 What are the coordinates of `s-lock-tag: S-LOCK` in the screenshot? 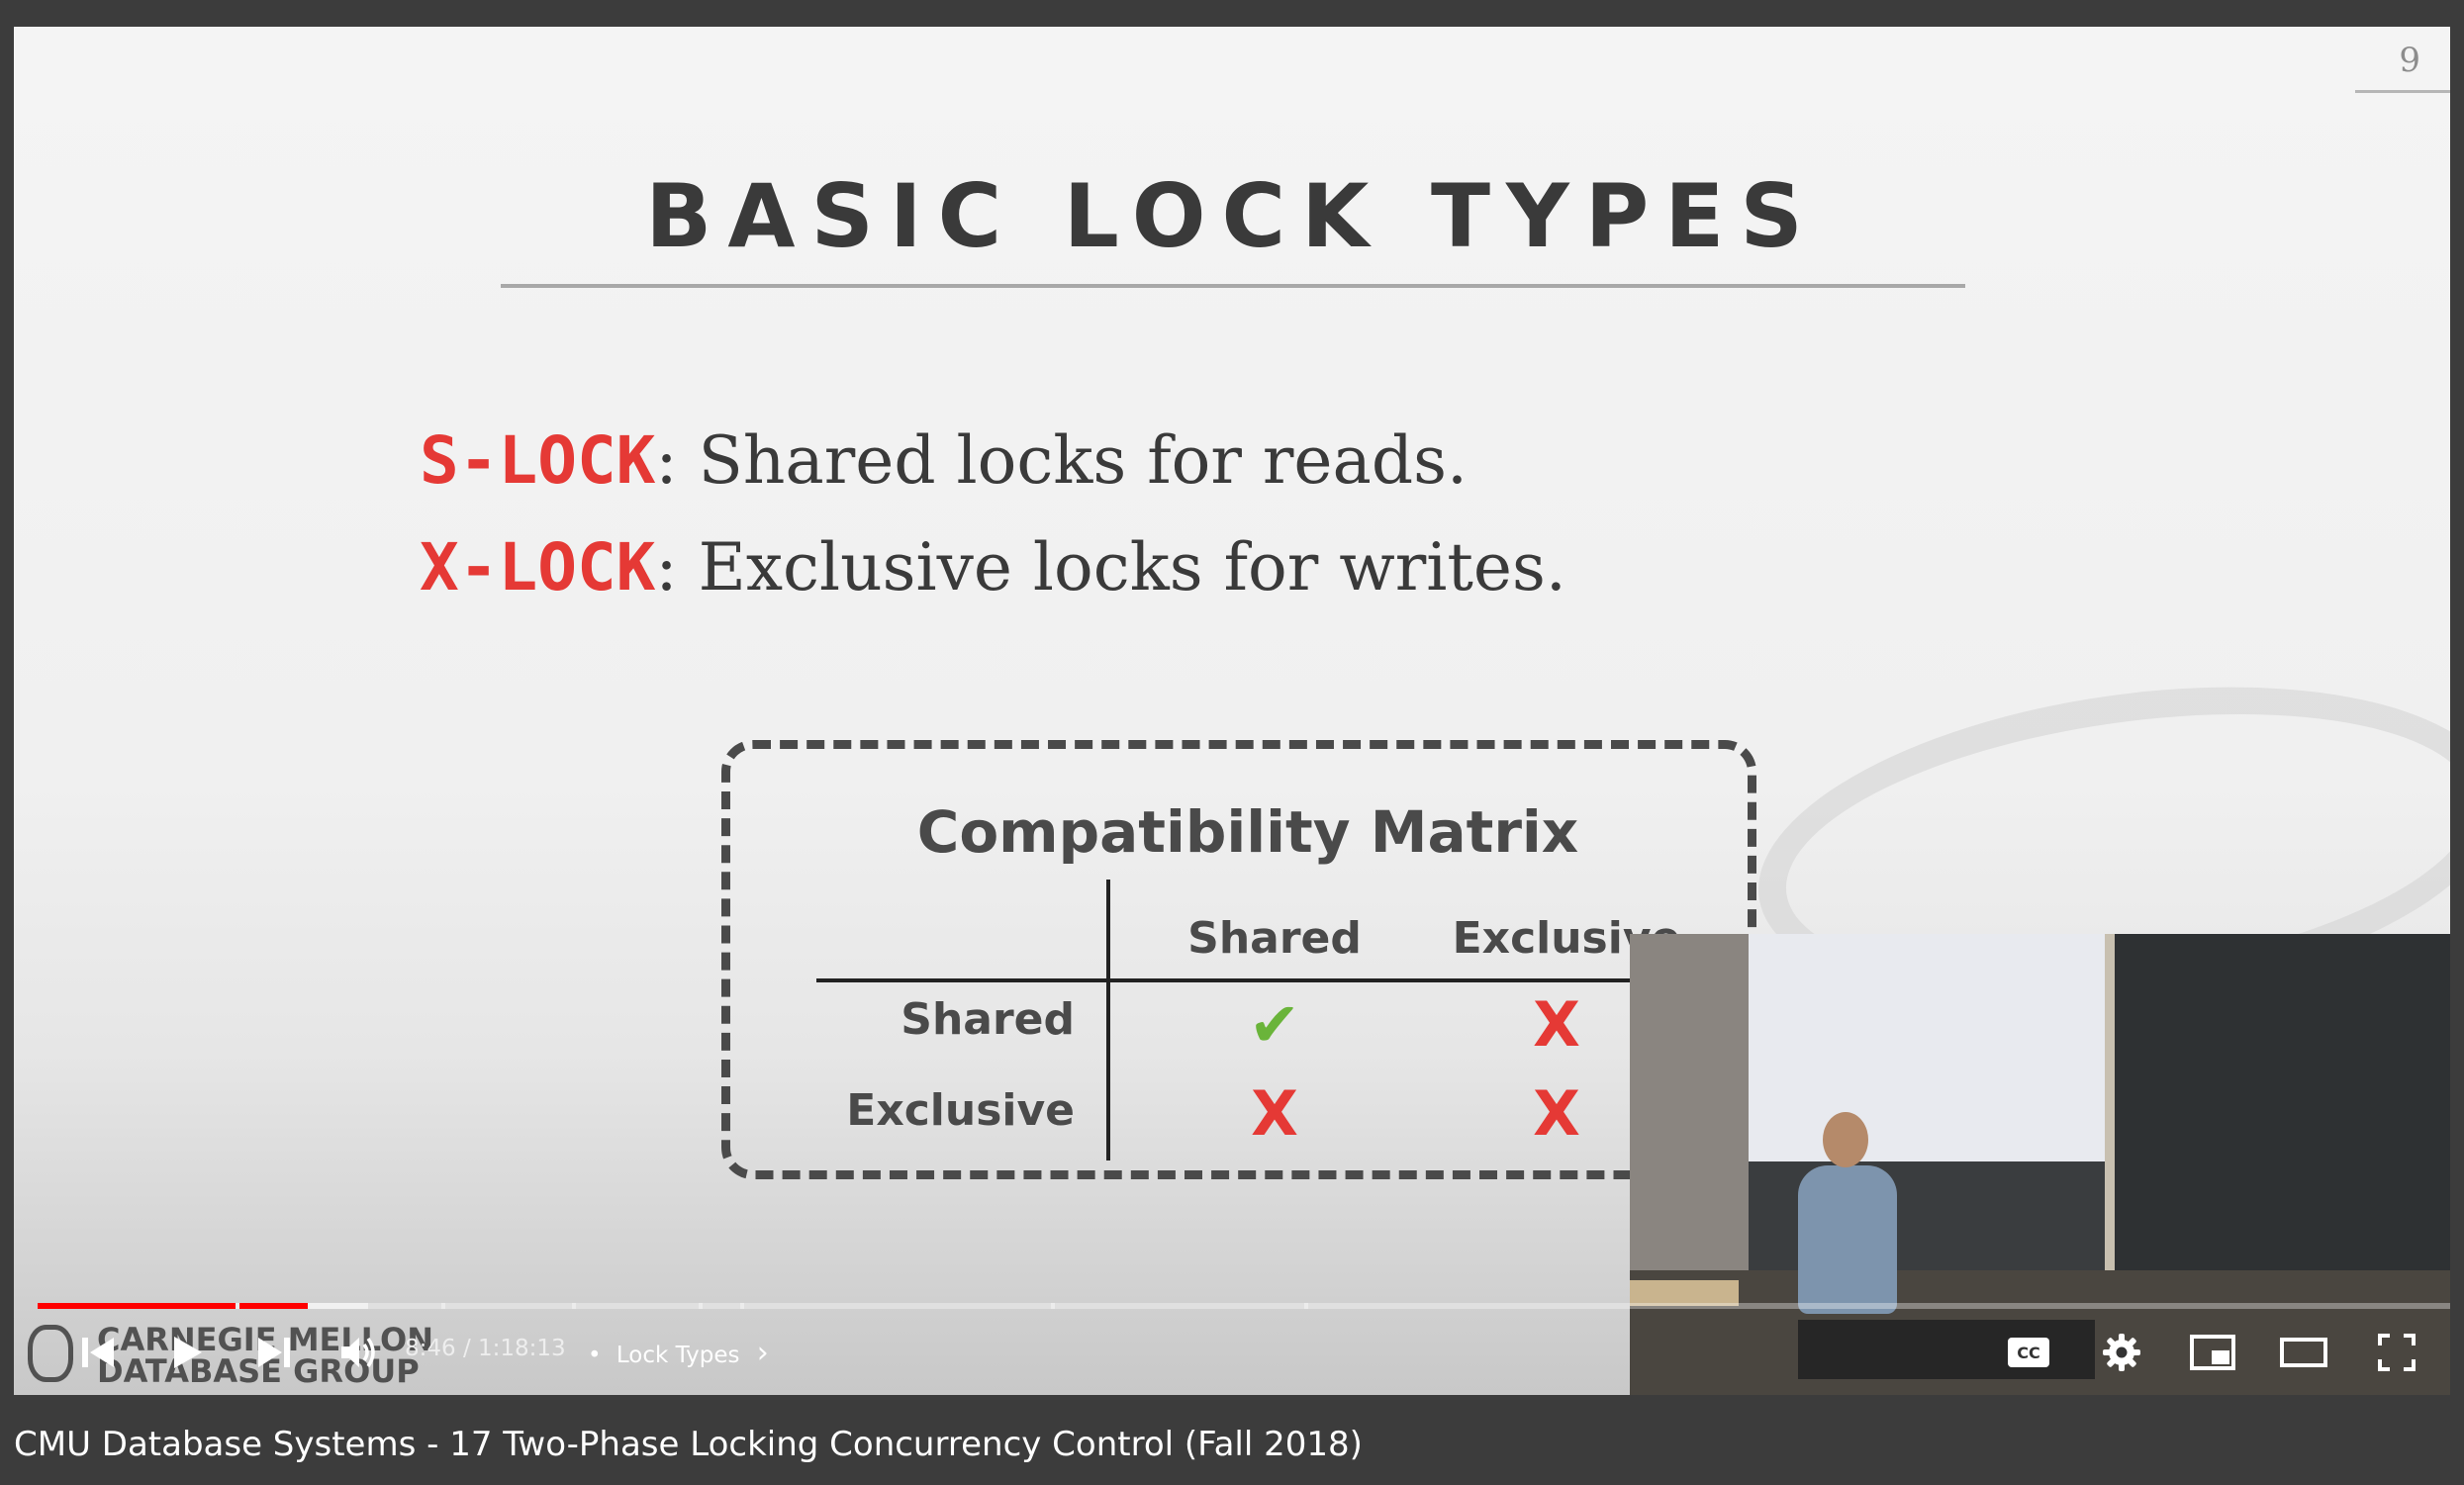 It's located at (538, 461).